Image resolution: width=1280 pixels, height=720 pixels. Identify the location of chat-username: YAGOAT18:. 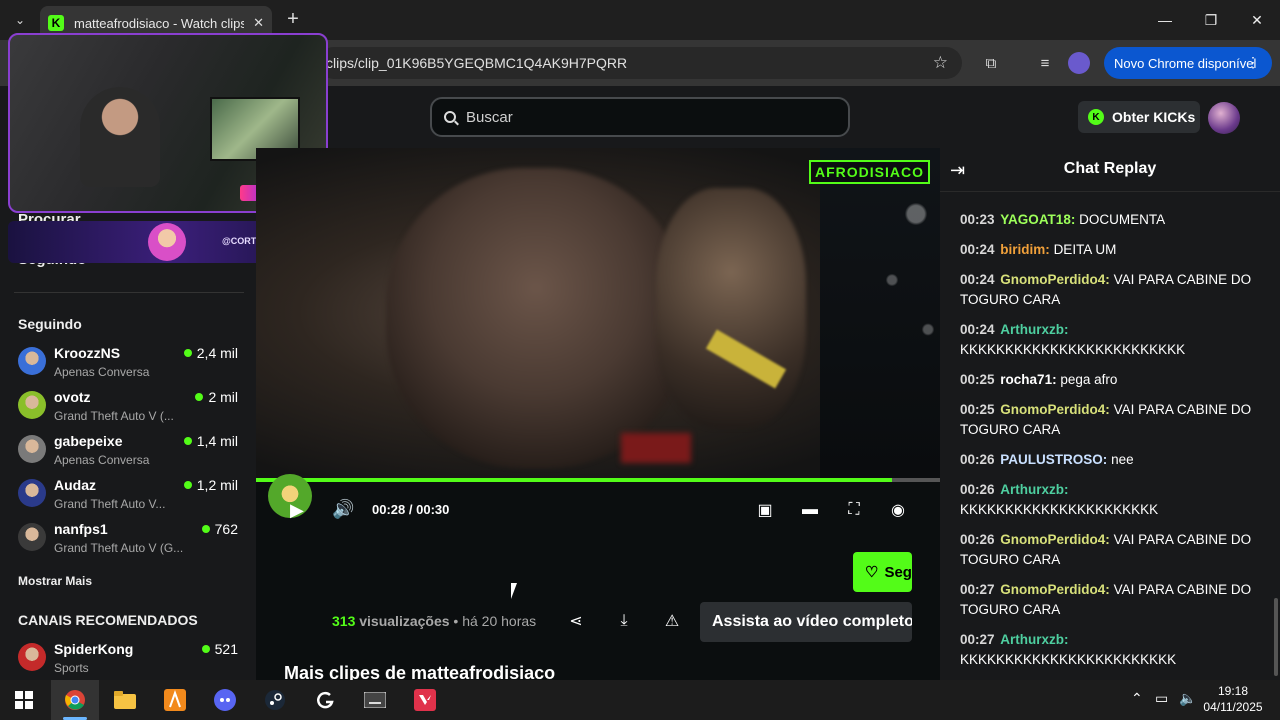
(1037, 219).